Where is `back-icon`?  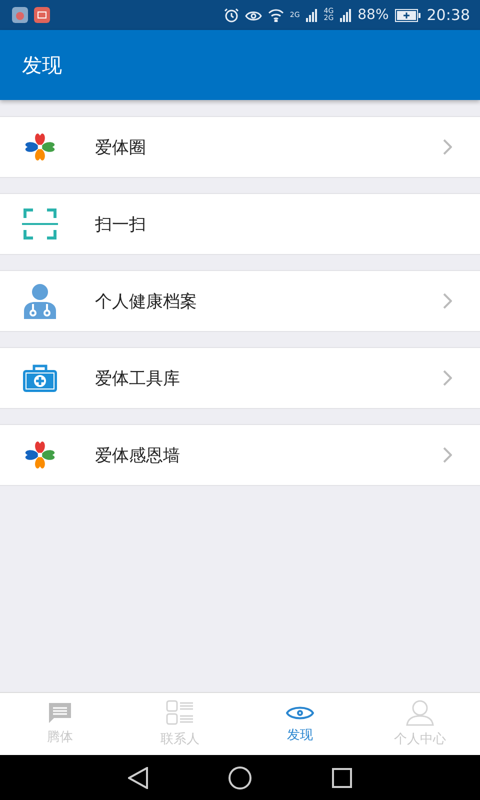 back-icon is located at coordinates (138, 777).